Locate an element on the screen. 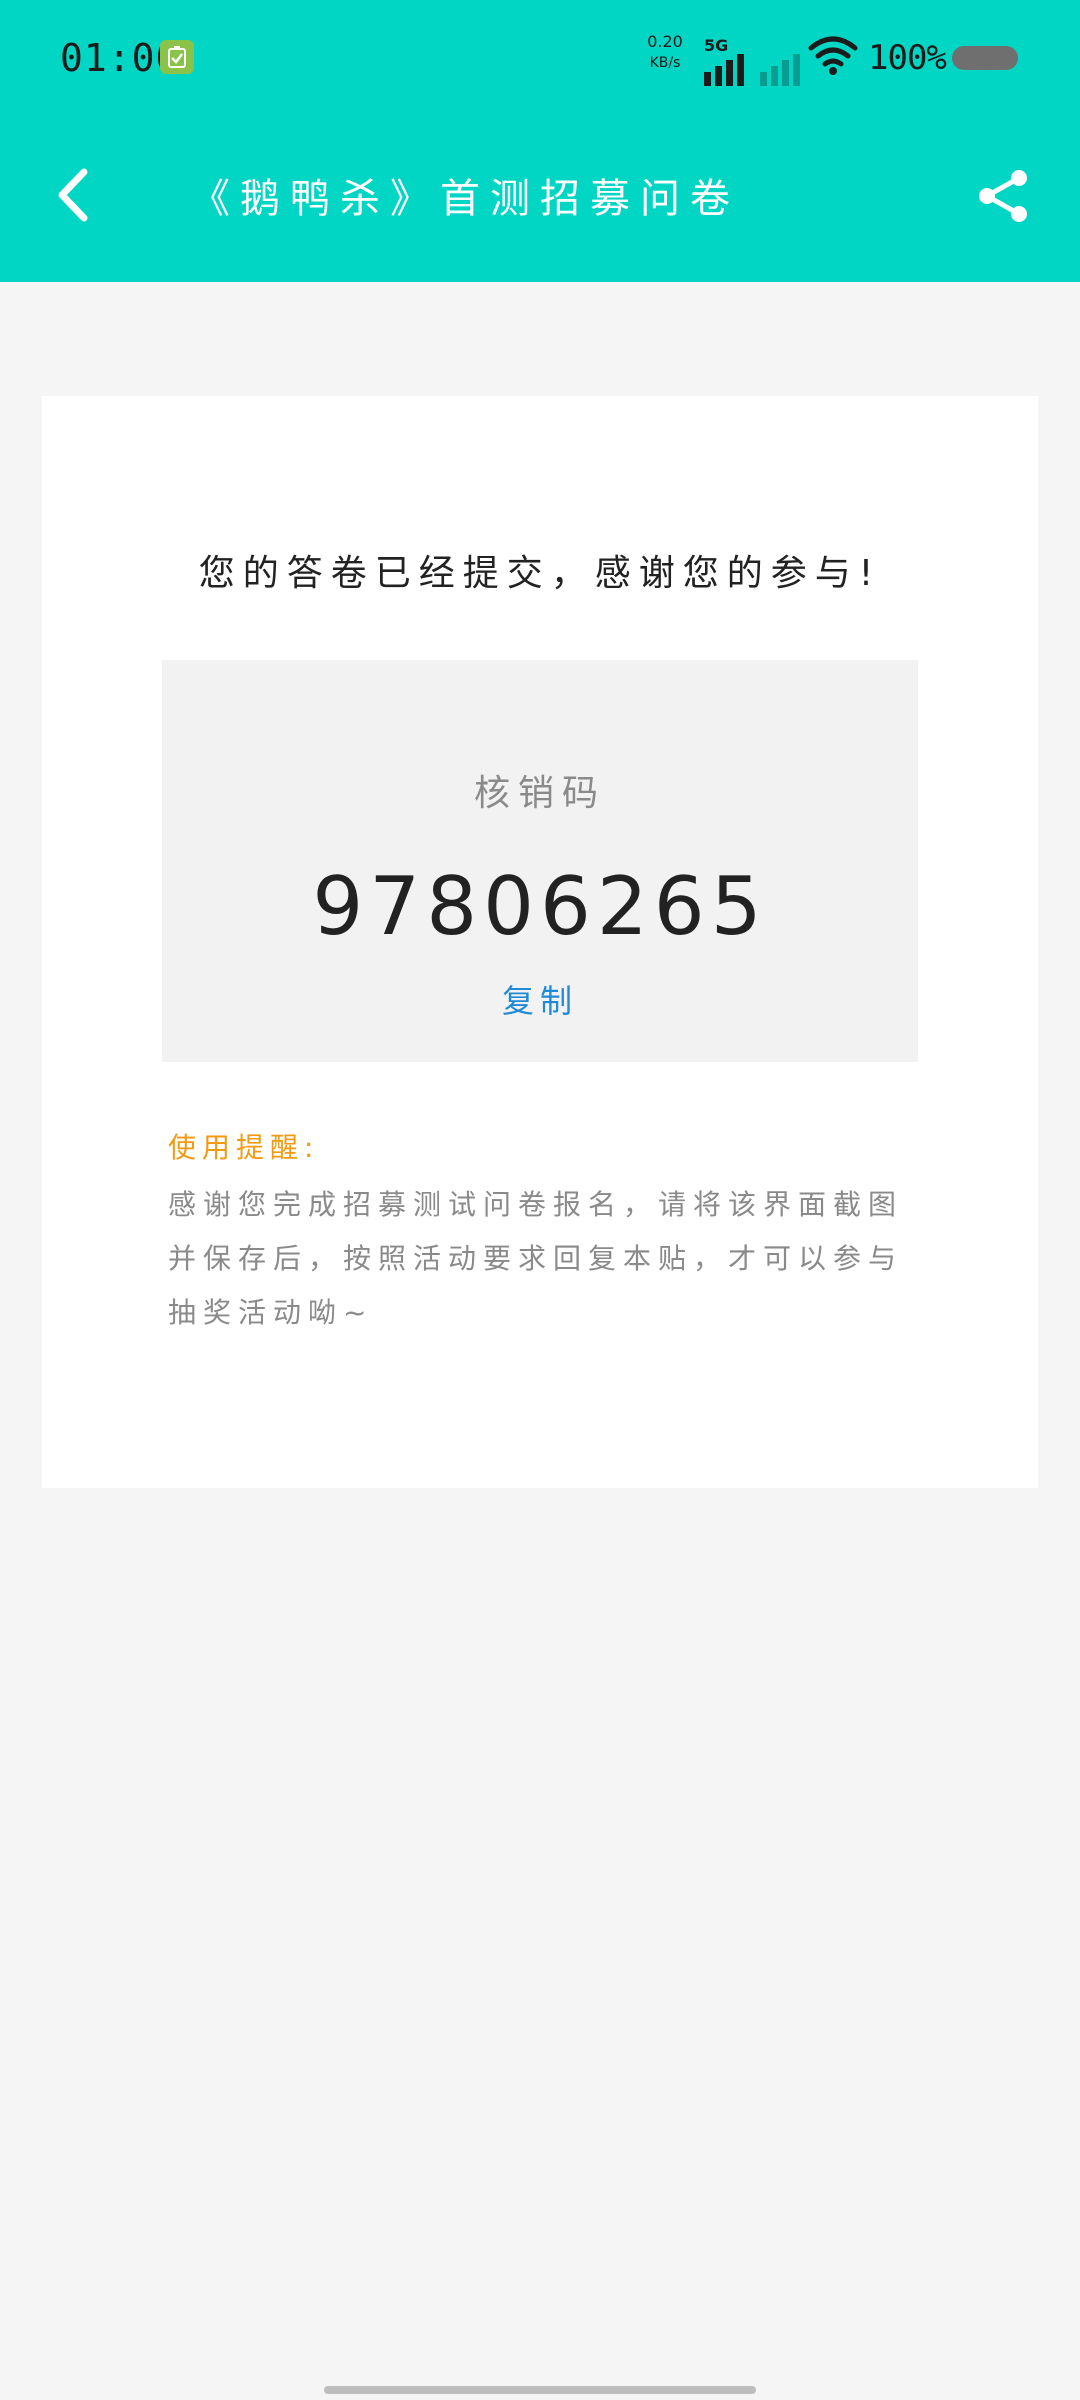 This screenshot has width=1080, height=2400. redeem-code-value: 97806265 is located at coordinates (540, 906).